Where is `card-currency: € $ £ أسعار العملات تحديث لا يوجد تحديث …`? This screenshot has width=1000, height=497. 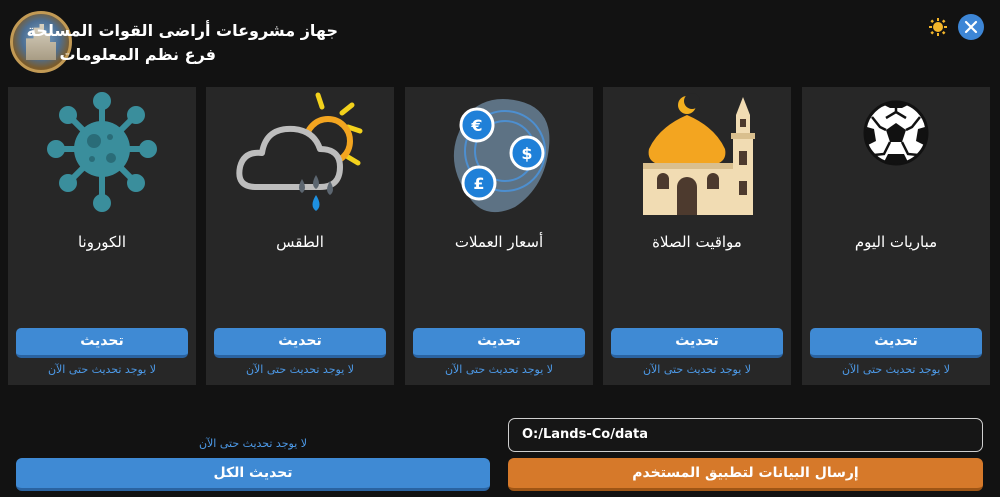
card-currency: € $ £ أسعار العملات تحديث لا يوجد تحديث … is located at coordinates (499, 236).